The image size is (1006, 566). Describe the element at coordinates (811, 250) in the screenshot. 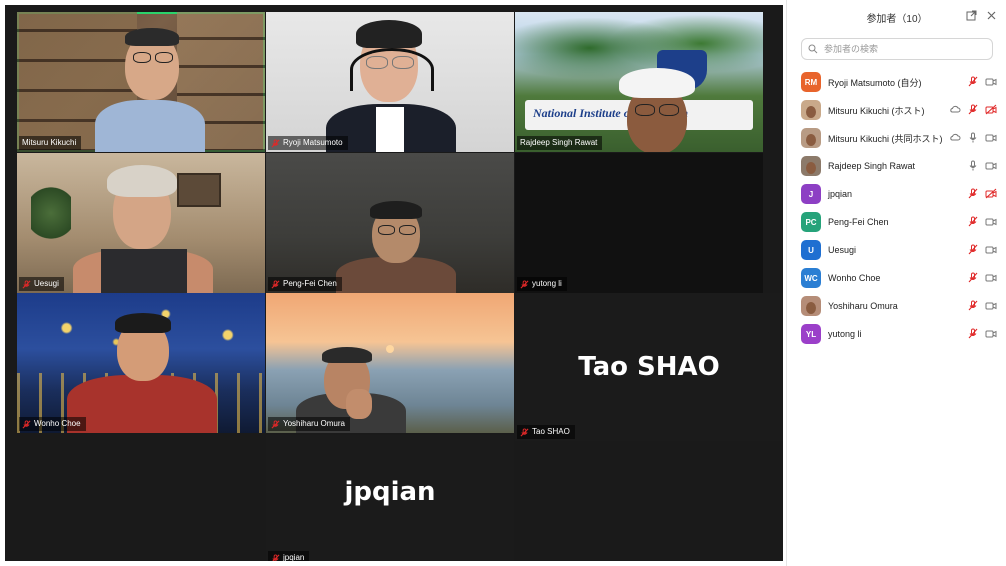

I see `avatar: U` at that location.